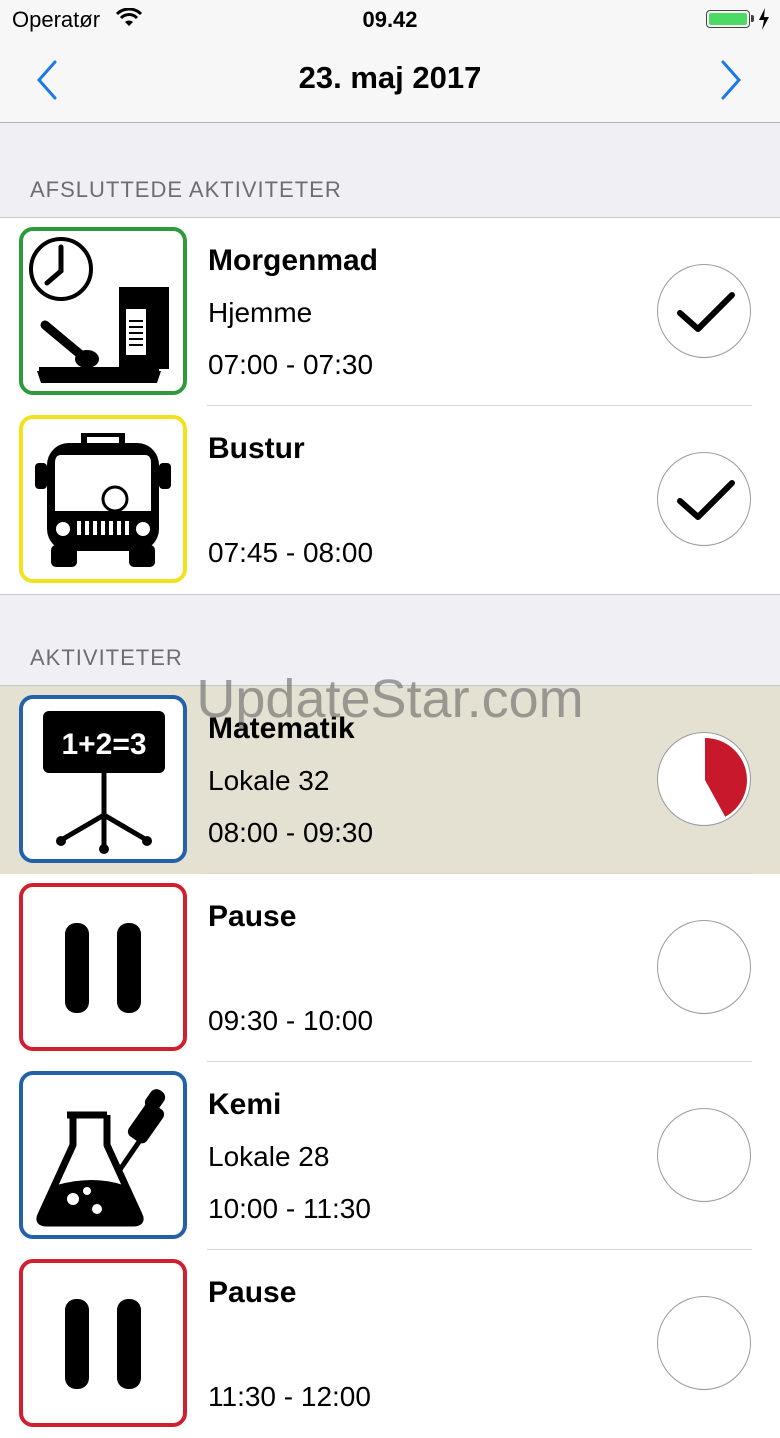  I want to click on activity-place: Lokale 32, so click(269, 780).